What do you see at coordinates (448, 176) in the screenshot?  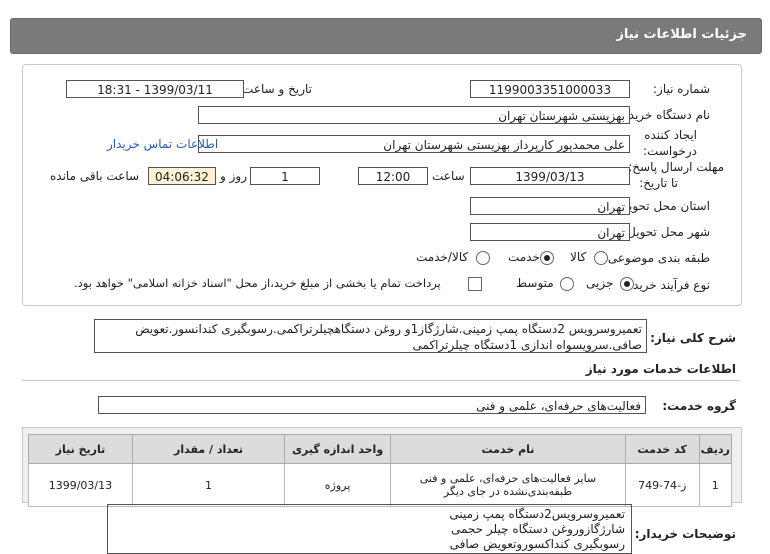 I see `time-label: ساعت` at bounding box center [448, 176].